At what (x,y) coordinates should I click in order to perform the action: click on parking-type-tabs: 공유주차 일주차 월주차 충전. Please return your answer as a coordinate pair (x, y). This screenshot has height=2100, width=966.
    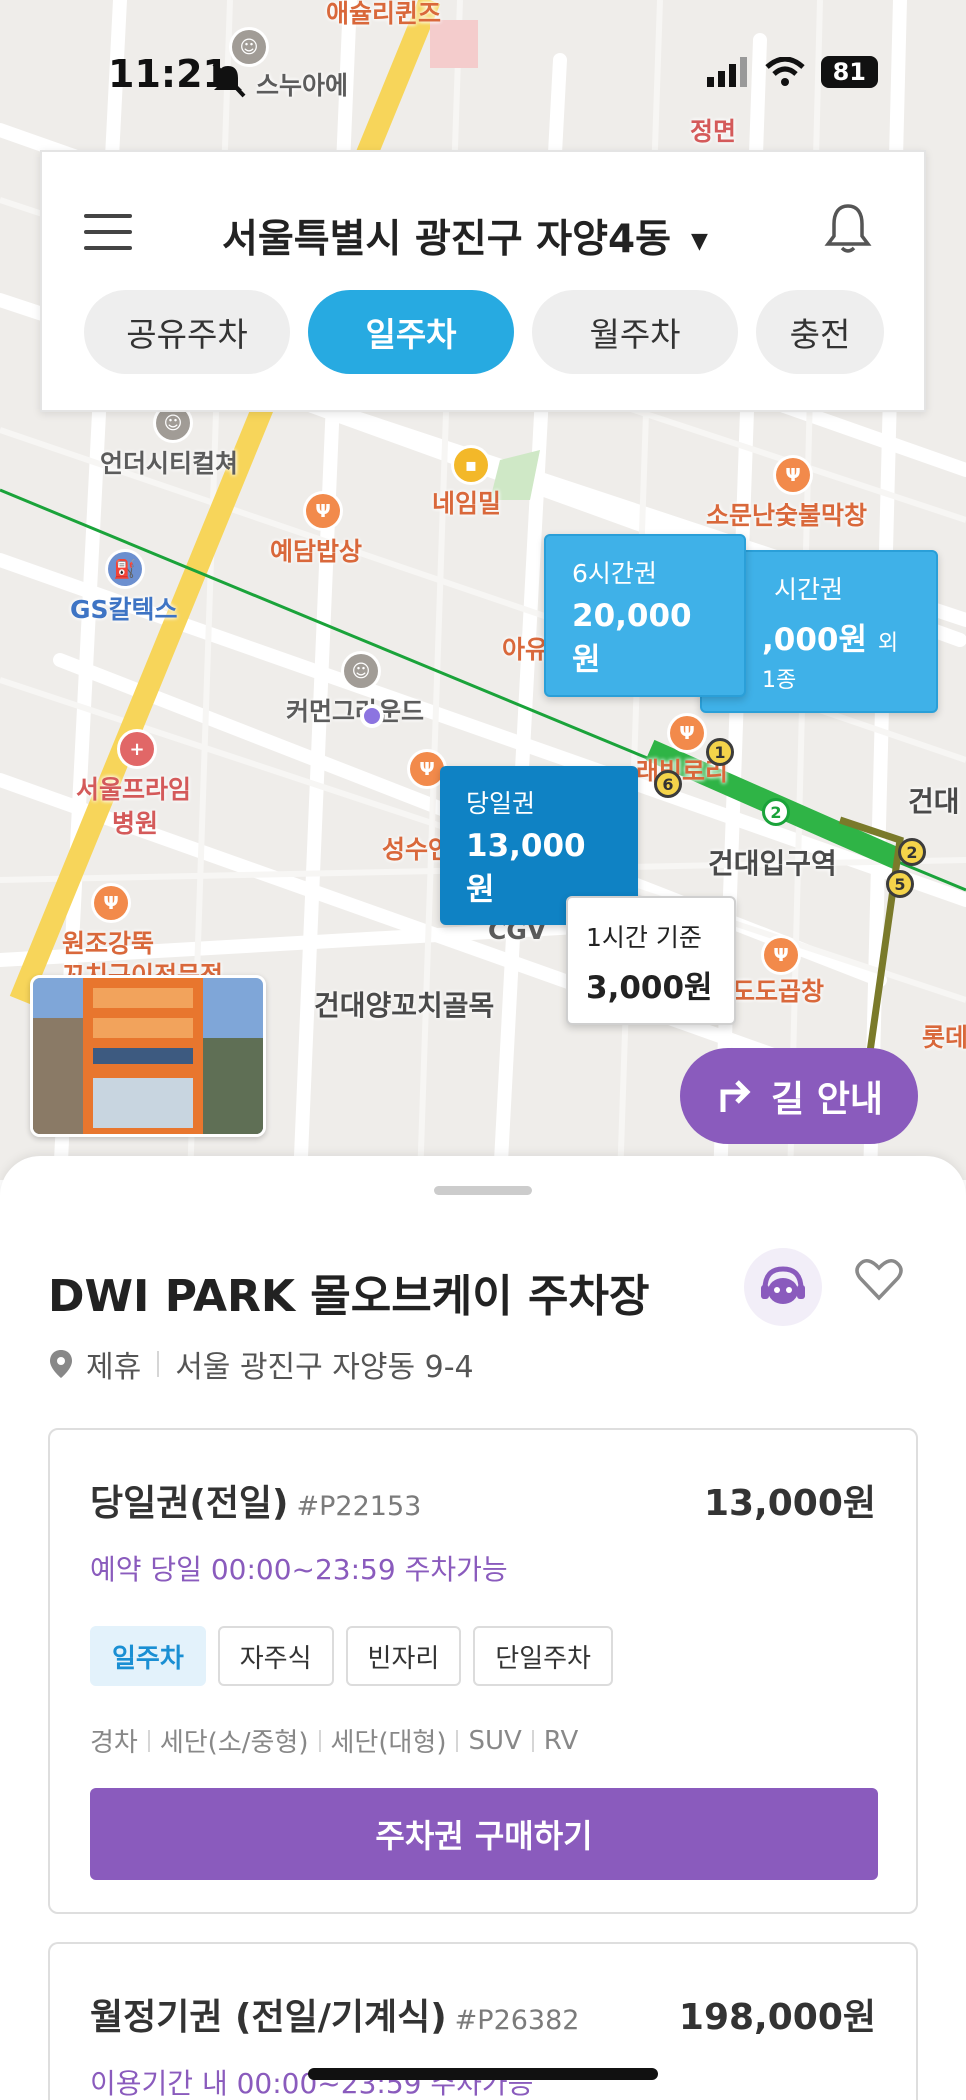
    Looking at the image, I should click on (484, 332).